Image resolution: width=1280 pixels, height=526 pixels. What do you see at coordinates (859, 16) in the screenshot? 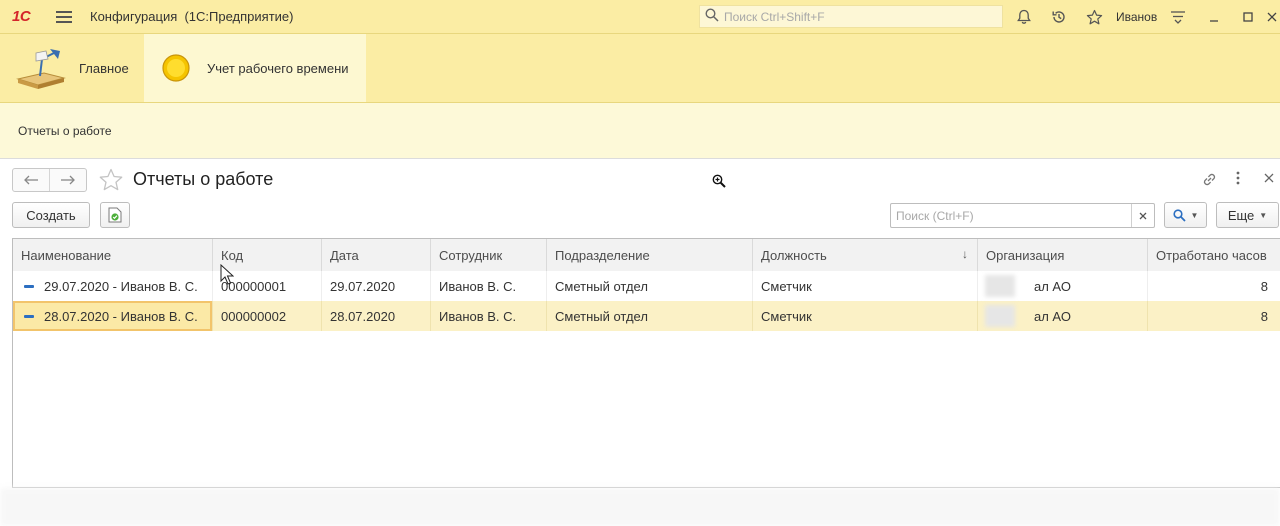
I see `global-search-input` at bounding box center [859, 16].